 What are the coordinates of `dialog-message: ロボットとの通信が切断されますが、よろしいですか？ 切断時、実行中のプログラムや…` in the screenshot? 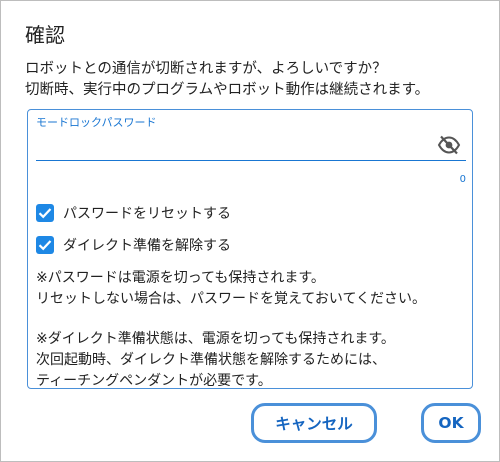 It's located at (255, 80).